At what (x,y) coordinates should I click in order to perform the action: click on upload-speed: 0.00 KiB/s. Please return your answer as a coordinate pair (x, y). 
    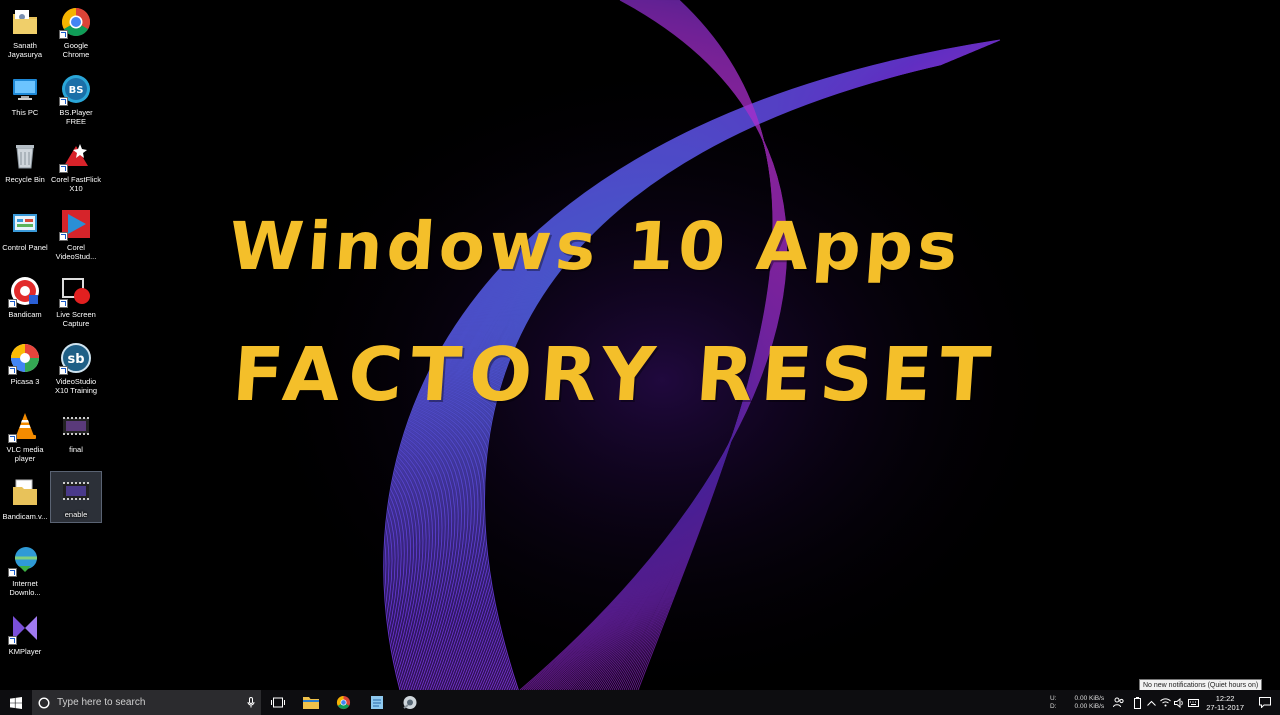
    Looking at the image, I should click on (1089, 698).